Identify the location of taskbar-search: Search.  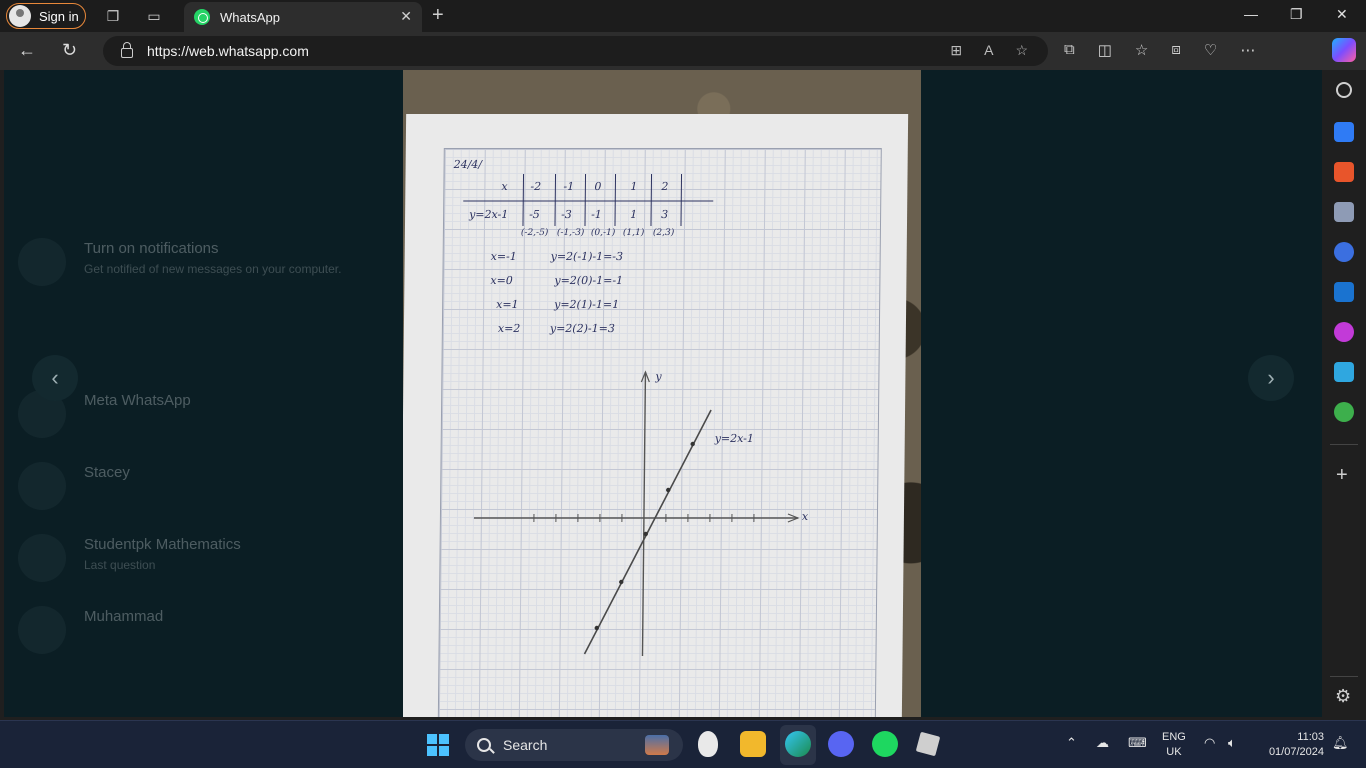
(574, 745).